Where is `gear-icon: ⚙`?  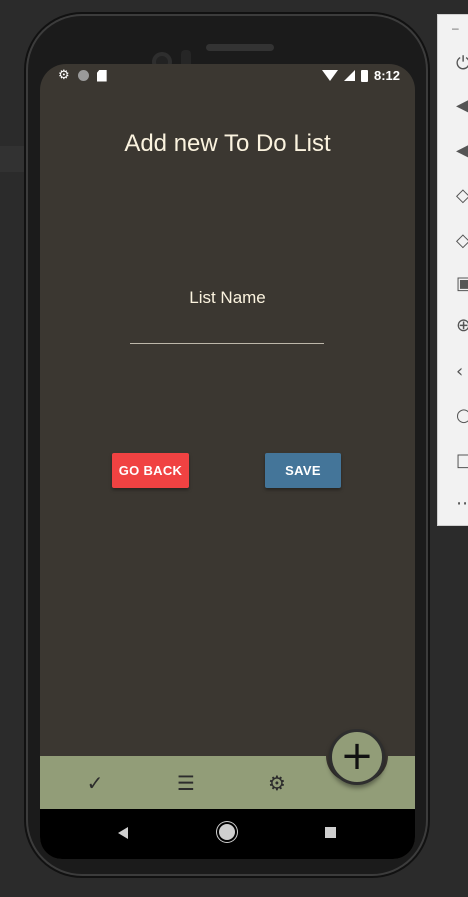
gear-icon: ⚙ is located at coordinates (277, 783).